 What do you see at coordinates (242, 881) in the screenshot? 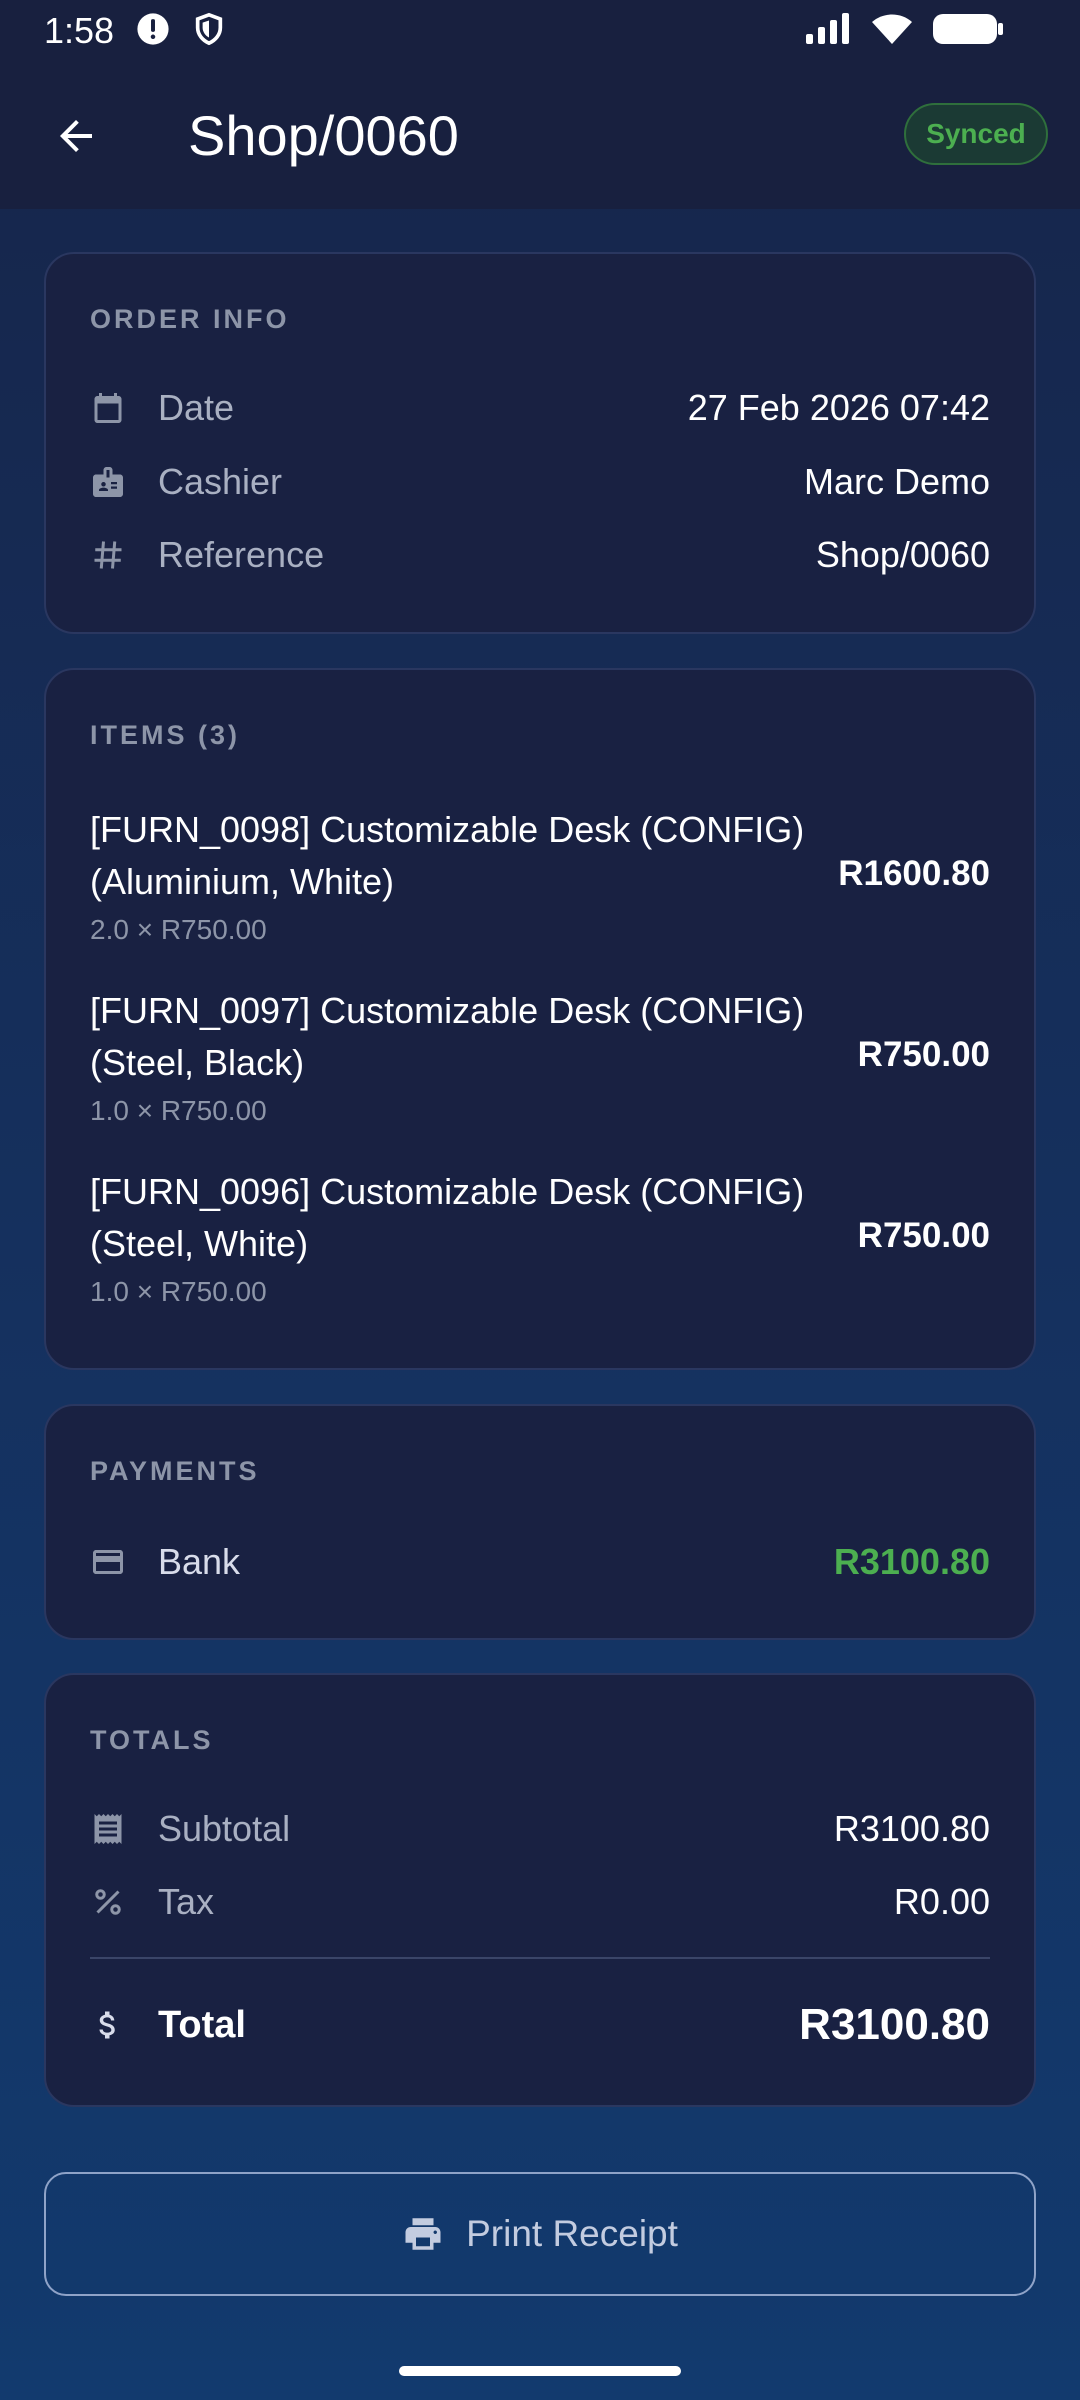
I see `item-variant-line: (Aluminium, White)` at bounding box center [242, 881].